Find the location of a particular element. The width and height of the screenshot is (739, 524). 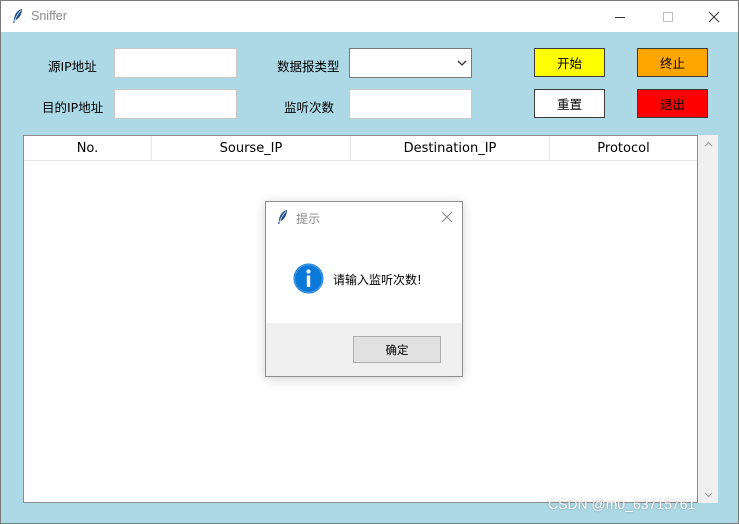

minimize-button is located at coordinates (620, 16).